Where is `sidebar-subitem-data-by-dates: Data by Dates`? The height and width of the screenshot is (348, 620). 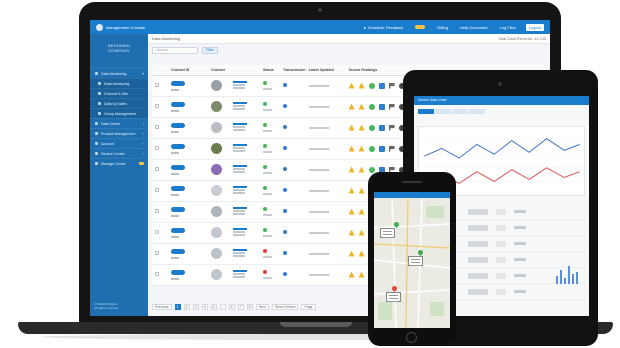
sidebar-subitem-data-by-dates: Data by Dates is located at coordinates (119, 103).